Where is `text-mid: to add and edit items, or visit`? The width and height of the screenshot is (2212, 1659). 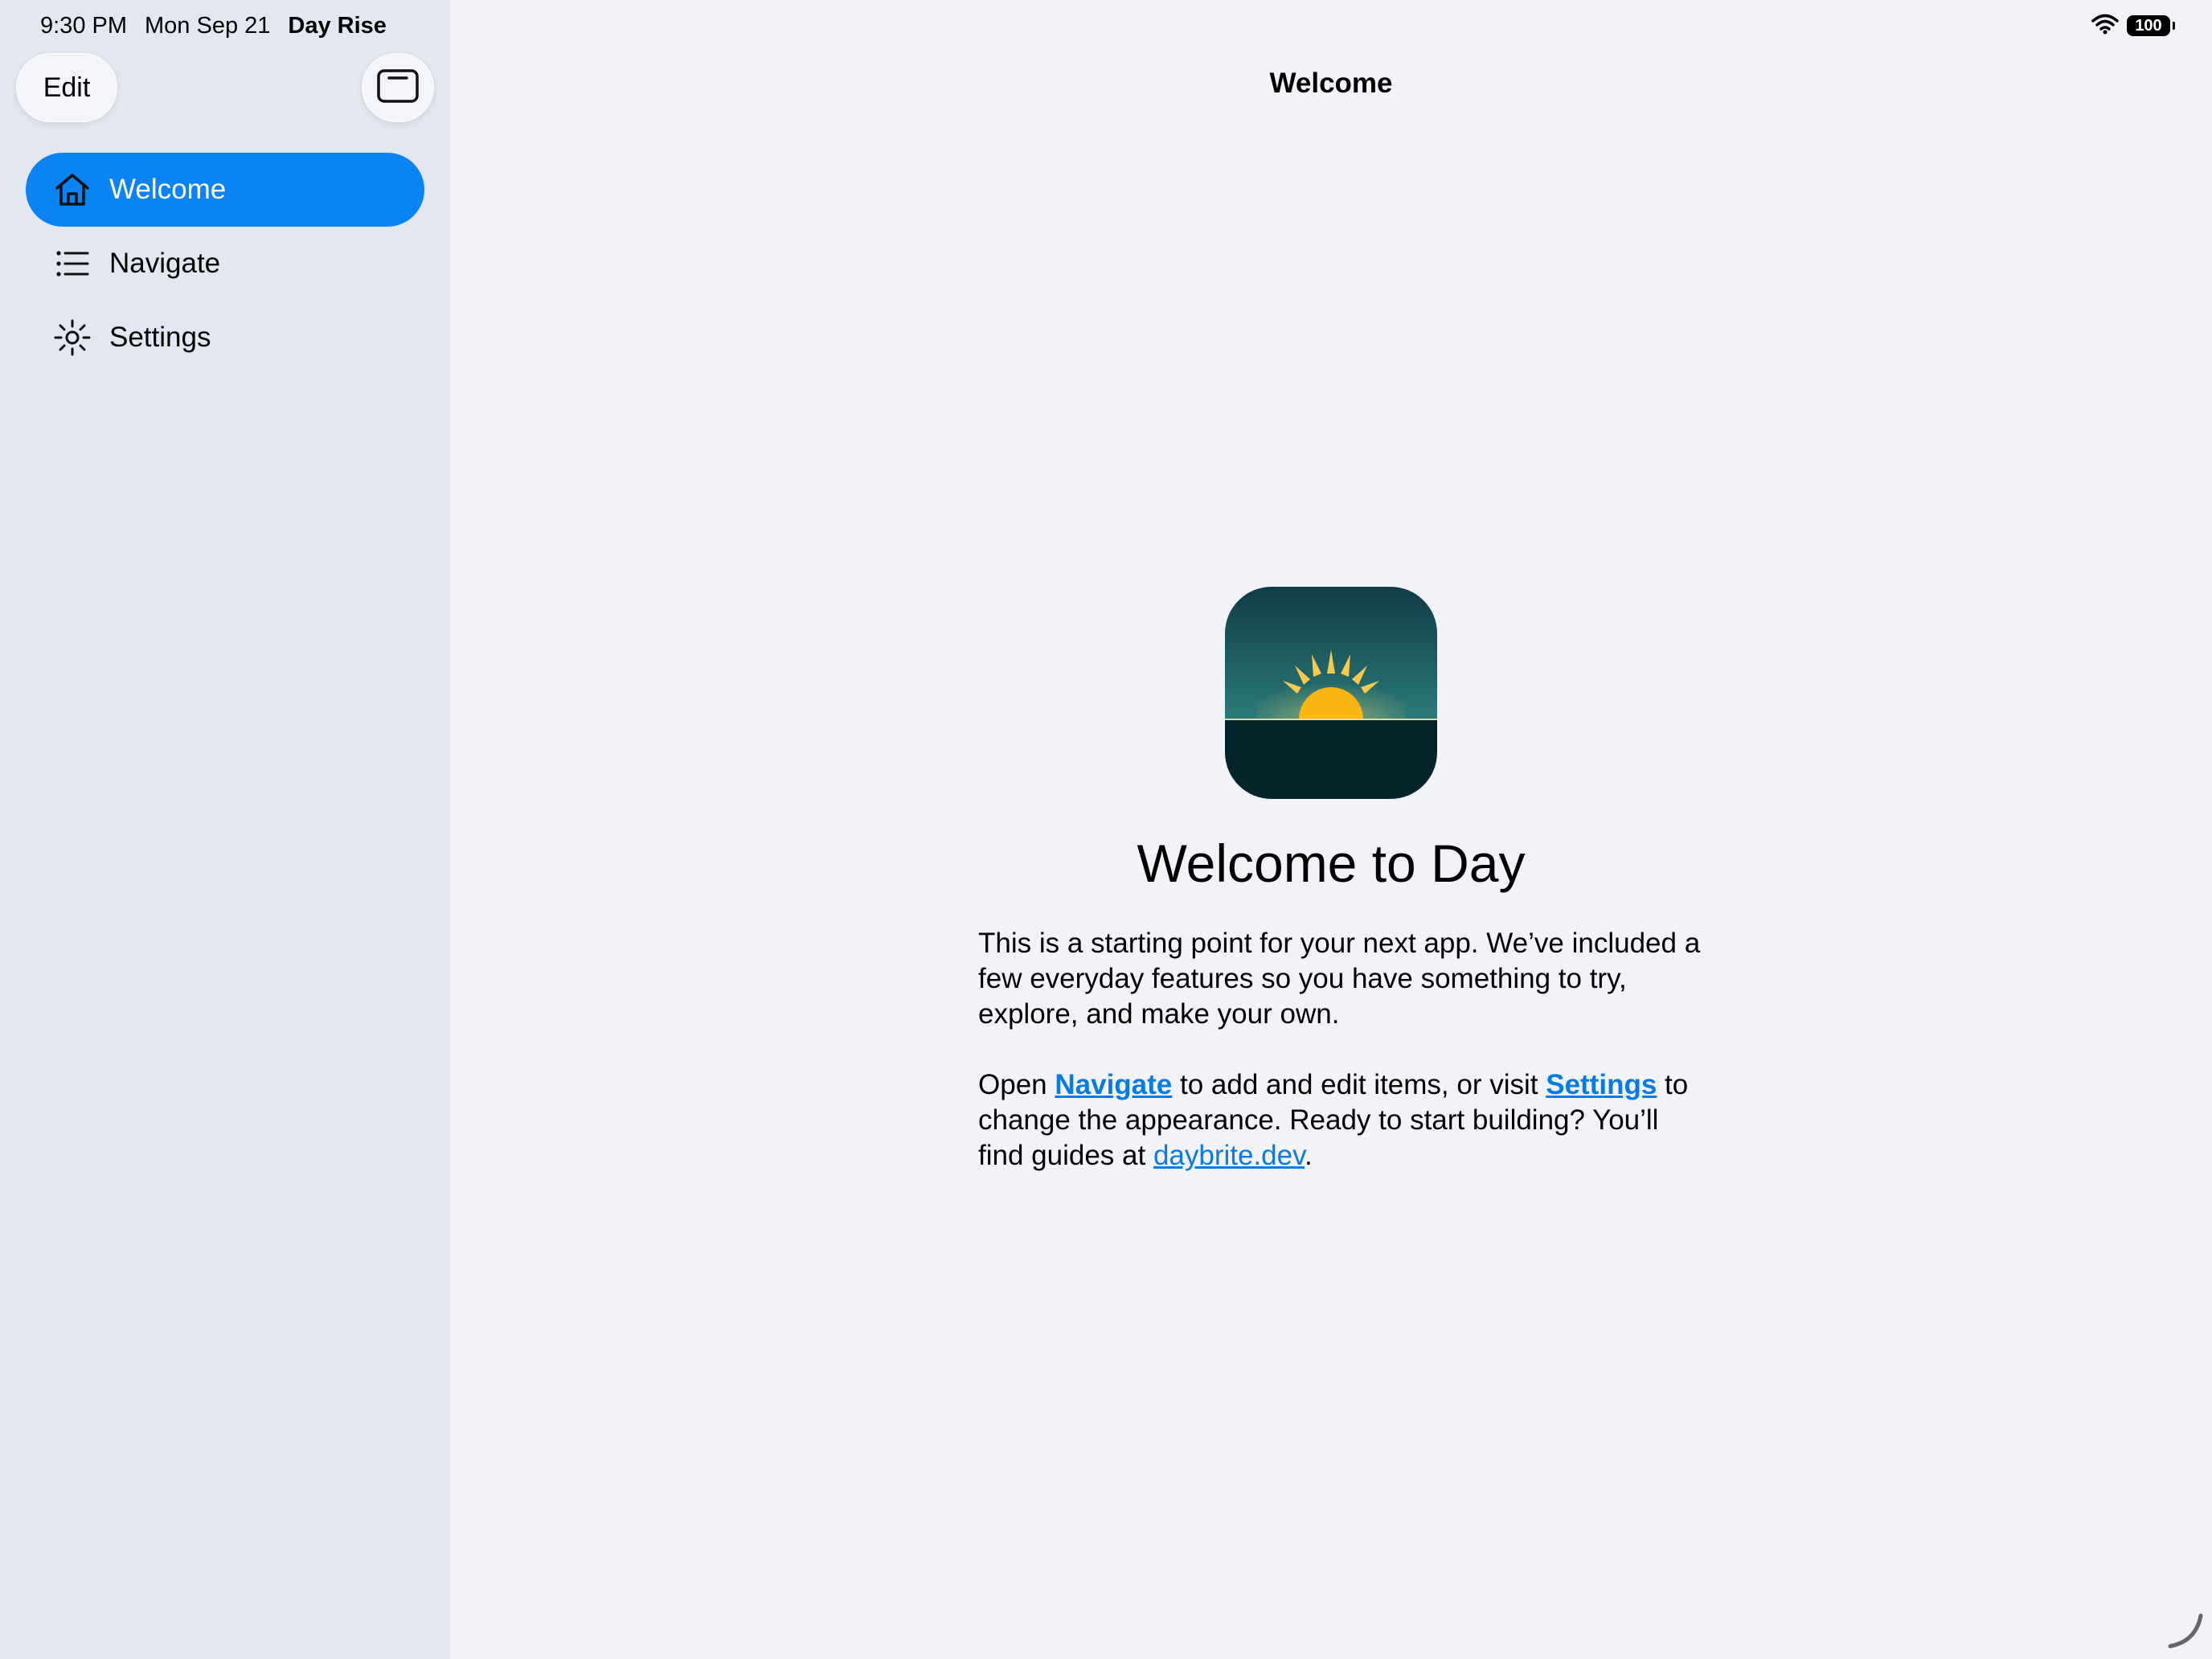 text-mid: to add and edit items, or visit is located at coordinates (1359, 1084).